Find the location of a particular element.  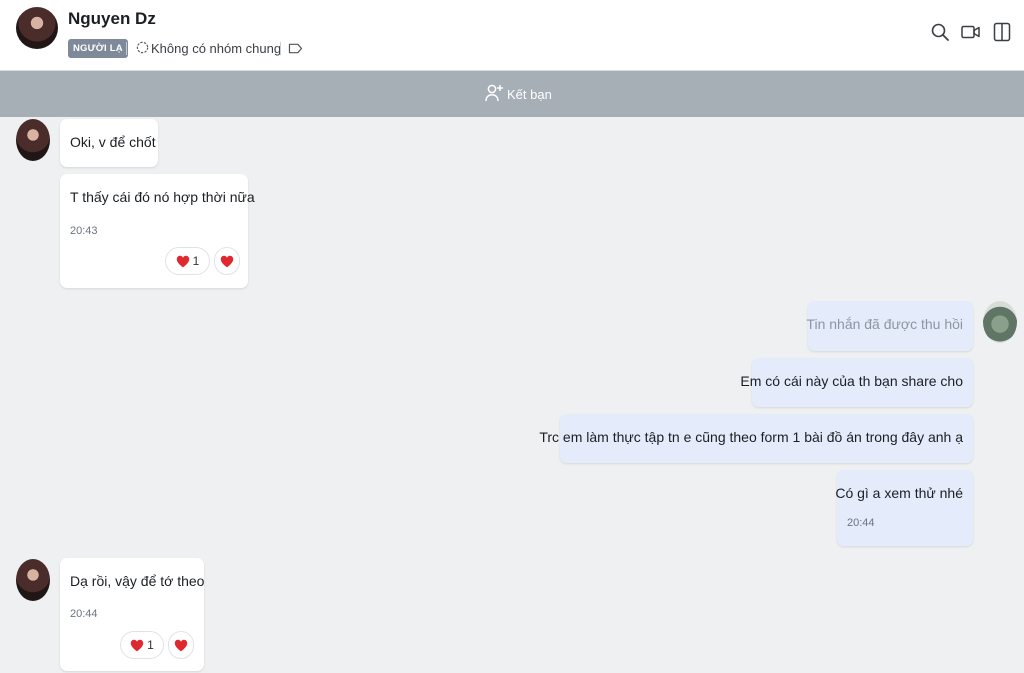

message-text: Có gì a xem thử nhé is located at coordinates (899, 493).